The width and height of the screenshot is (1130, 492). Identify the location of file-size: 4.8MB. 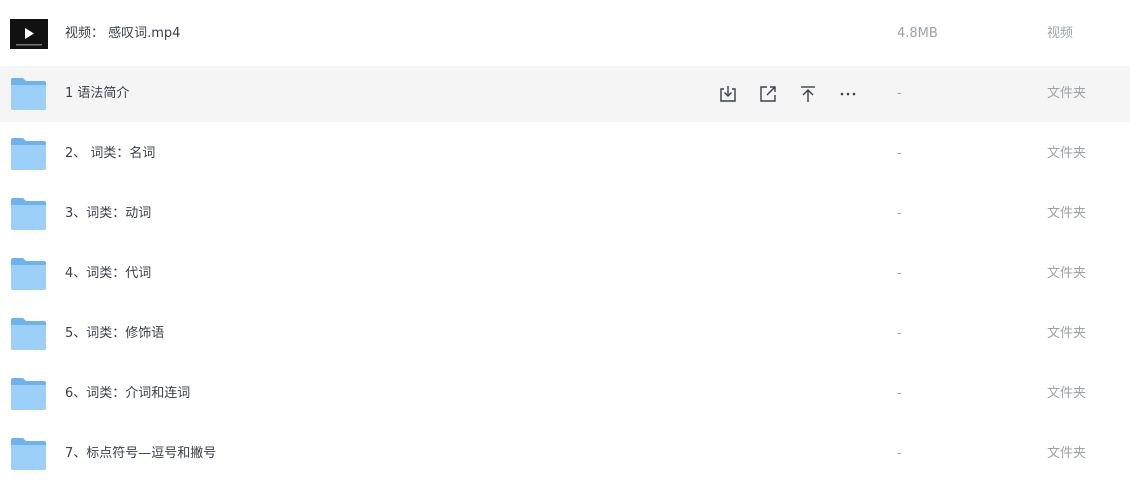
(917, 33).